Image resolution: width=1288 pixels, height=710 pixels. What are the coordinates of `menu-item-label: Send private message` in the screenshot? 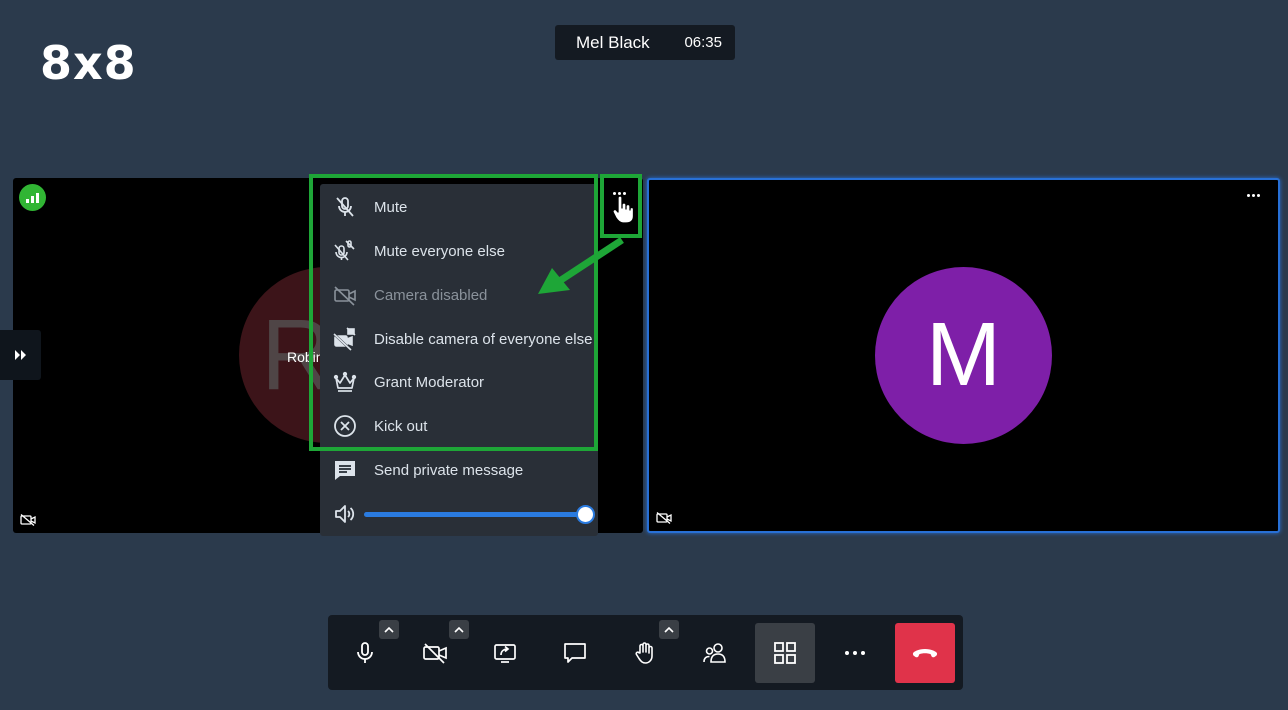 It's located at (449, 470).